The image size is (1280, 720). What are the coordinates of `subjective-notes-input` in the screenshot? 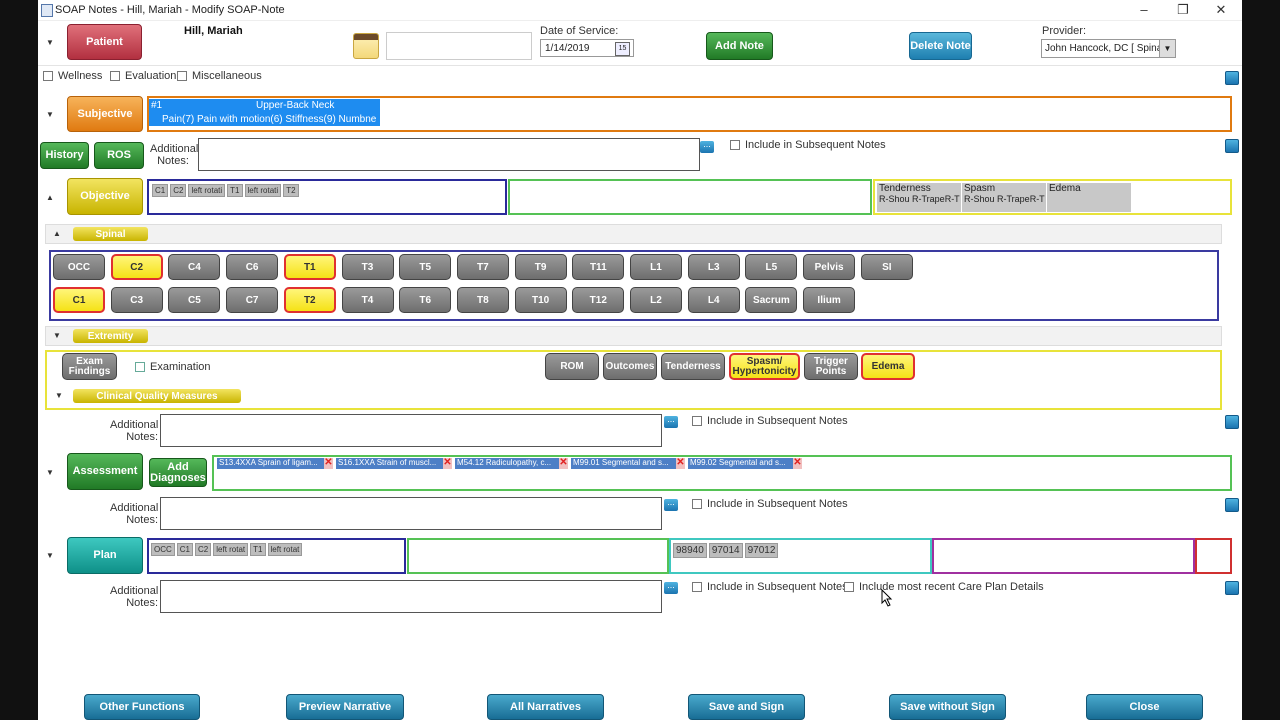 It's located at (449, 154).